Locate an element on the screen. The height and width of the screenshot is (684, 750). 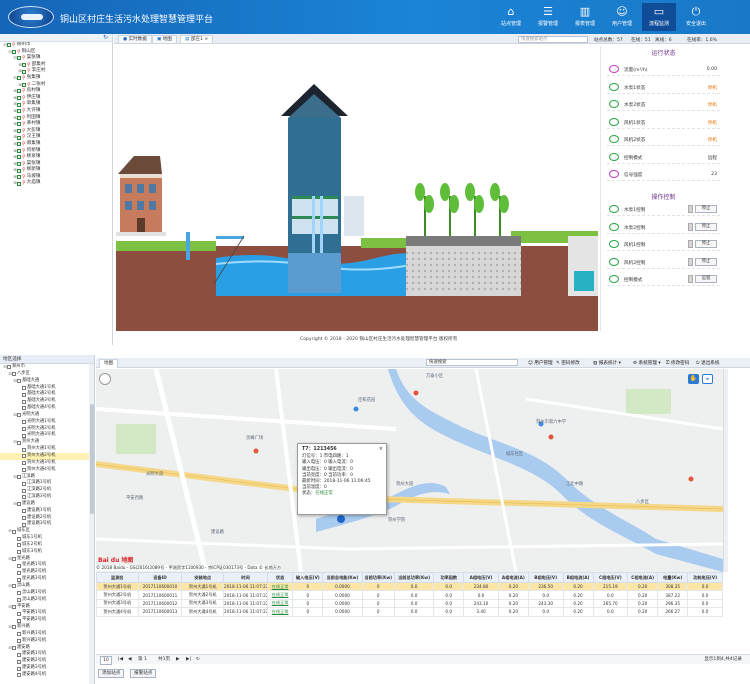
tree-node: ⊟ ⚲ 张集镇 is located at coordinates (56, 78).